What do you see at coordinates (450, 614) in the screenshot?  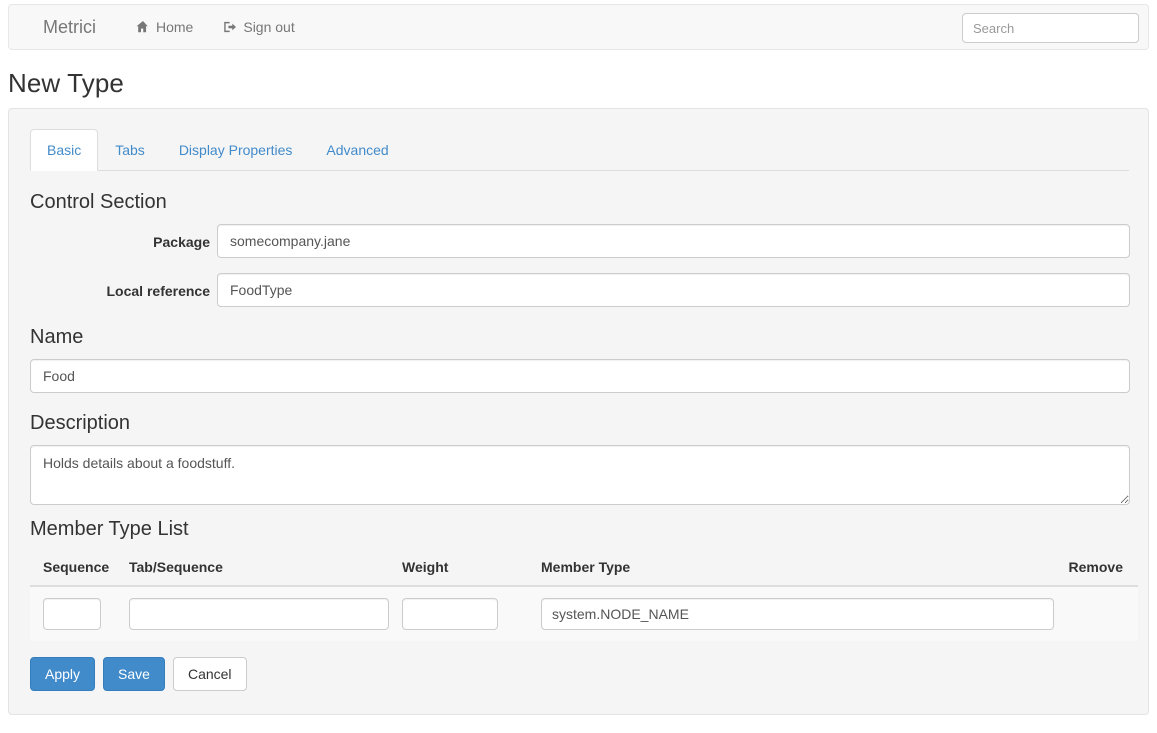 I see `row-weight-input` at bounding box center [450, 614].